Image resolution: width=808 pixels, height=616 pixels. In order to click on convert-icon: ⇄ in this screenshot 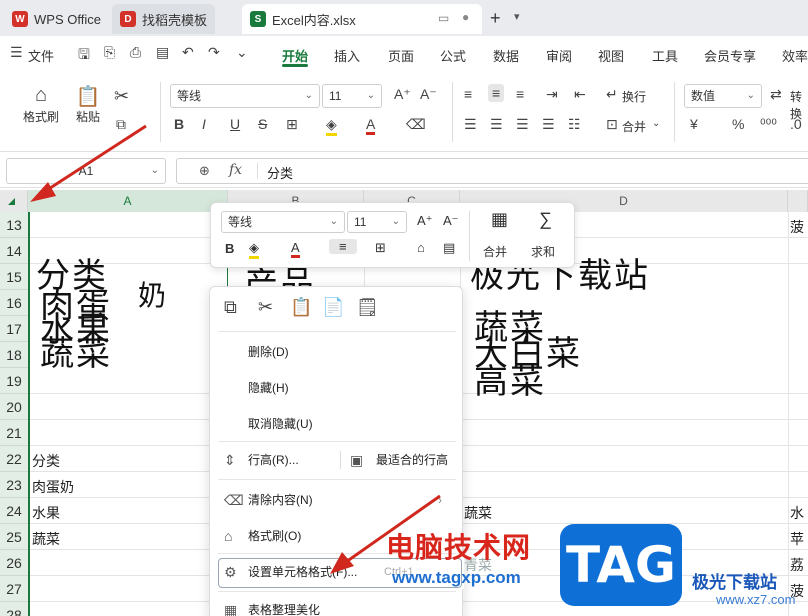, I will do `click(776, 94)`.